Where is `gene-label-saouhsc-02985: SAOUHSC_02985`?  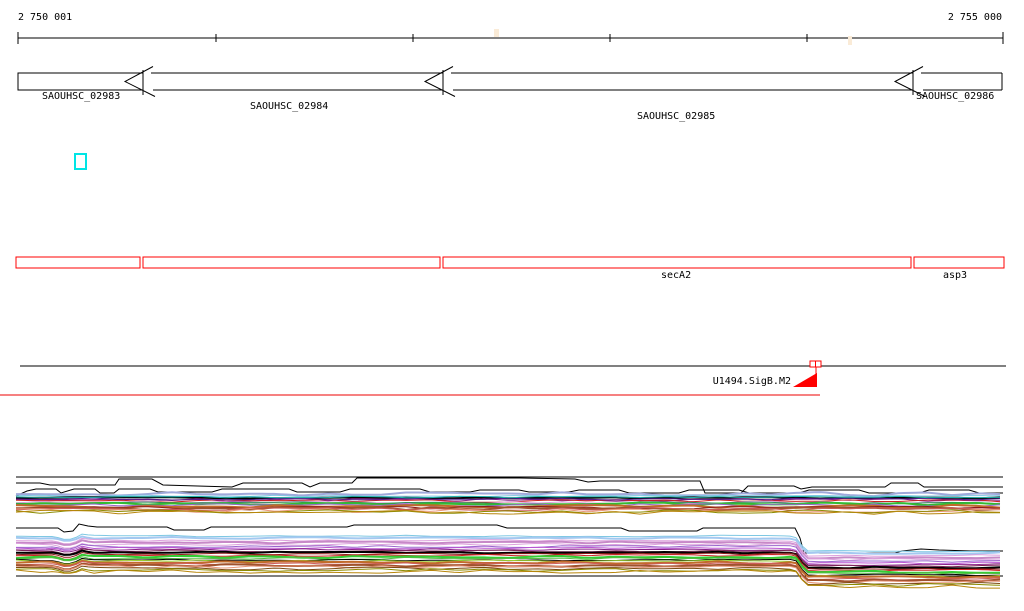 gene-label-saouhsc-02985: SAOUHSC_02985 is located at coordinates (676, 116).